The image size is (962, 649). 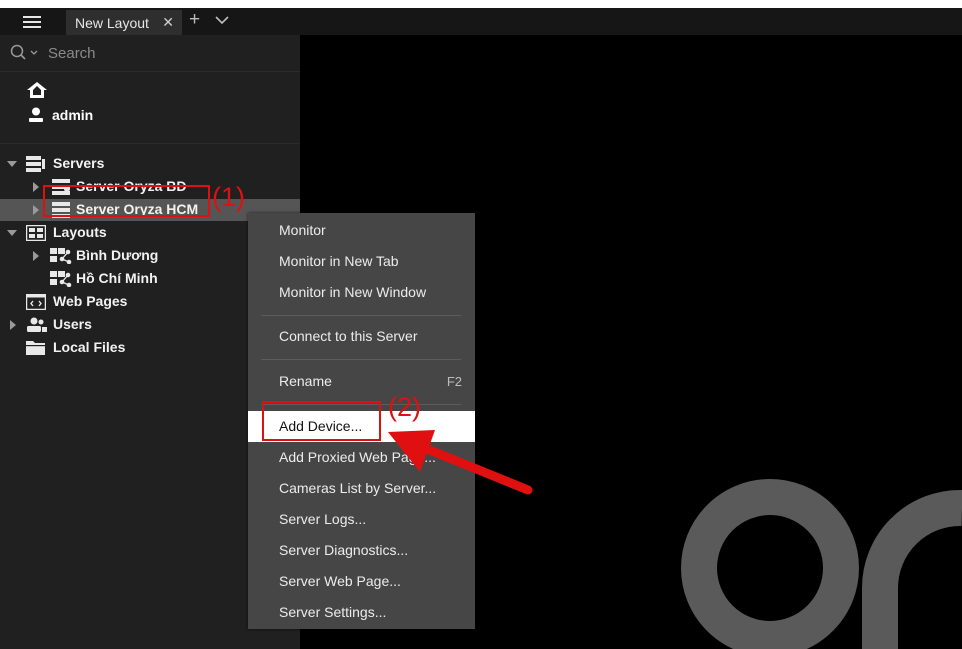 I want to click on tab-list-button, so click(x=222, y=21).